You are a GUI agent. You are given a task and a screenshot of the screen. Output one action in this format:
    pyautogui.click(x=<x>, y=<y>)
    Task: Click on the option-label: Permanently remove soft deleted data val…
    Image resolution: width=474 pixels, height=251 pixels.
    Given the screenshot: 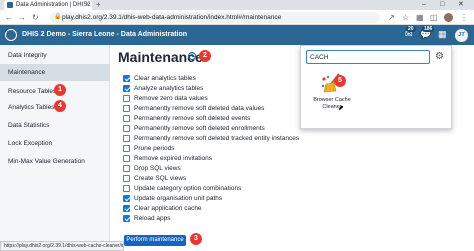 What is the action you would take?
    pyautogui.click(x=199, y=108)
    